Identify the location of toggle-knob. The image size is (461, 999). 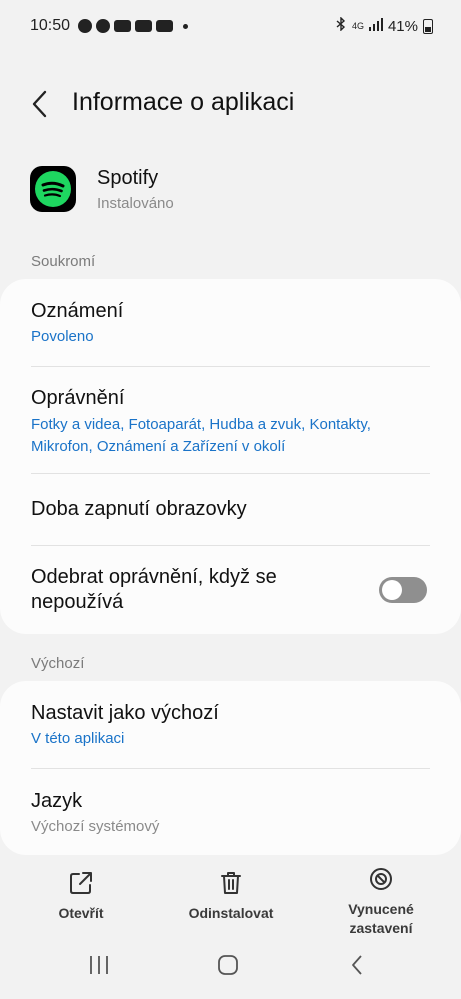
(392, 590).